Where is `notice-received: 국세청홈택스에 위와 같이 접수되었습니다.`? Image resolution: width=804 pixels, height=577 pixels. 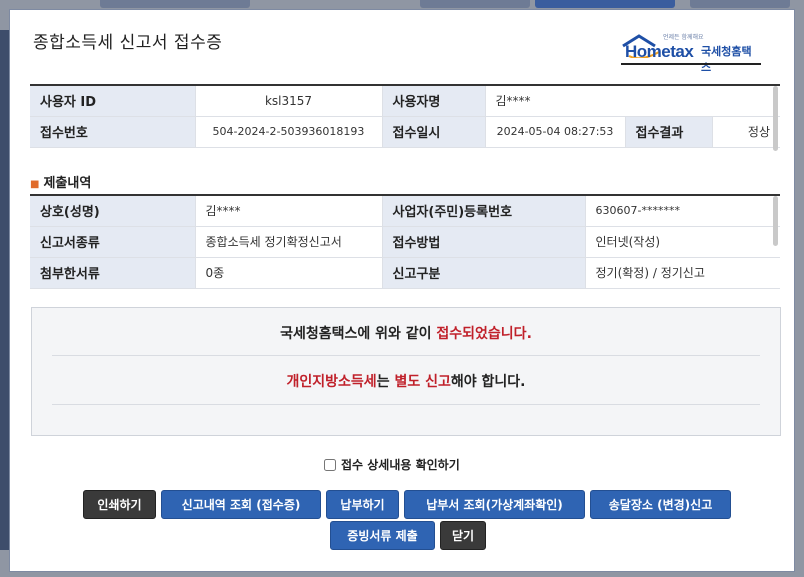
notice-received: 국세청홈택스에 위와 같이 접수되었습니다. is located at coordinates (406, 333).